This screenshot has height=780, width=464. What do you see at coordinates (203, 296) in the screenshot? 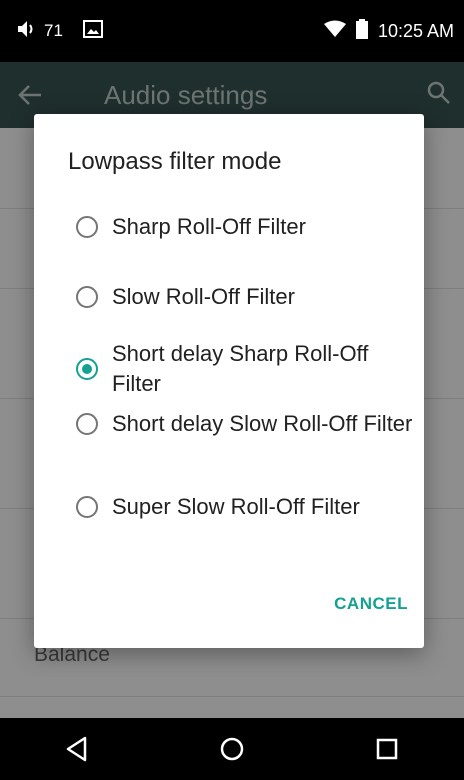
I see `option-label: Slow Roll-Off Filter` at bounding box center [203, 296].